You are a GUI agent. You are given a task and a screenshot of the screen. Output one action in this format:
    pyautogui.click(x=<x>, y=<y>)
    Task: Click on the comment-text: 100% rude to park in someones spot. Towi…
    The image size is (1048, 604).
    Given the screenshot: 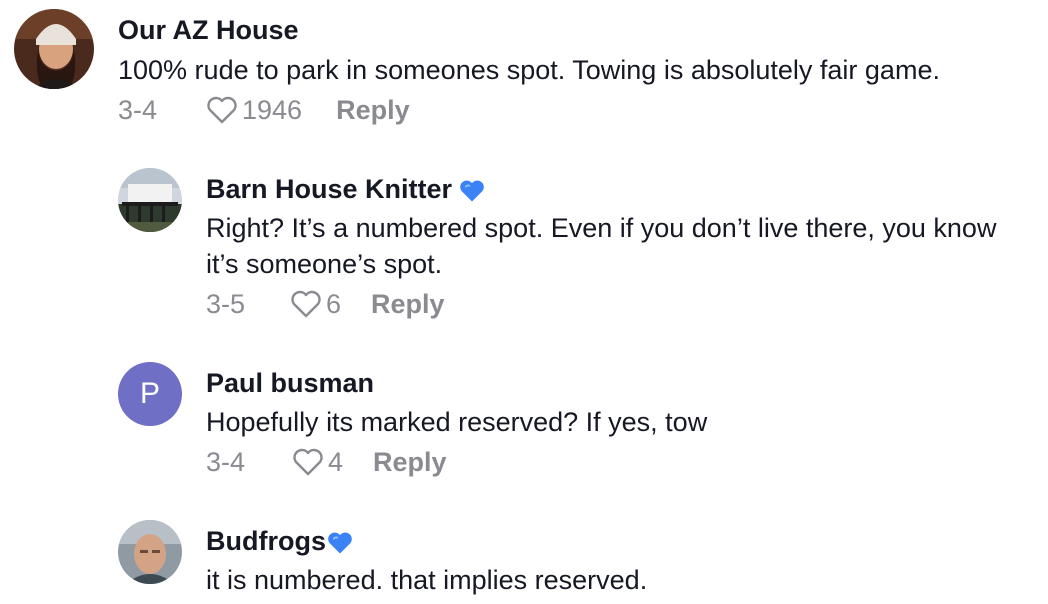 What is the action you would take?
    pyautogui.click(x=529, y=70)
    